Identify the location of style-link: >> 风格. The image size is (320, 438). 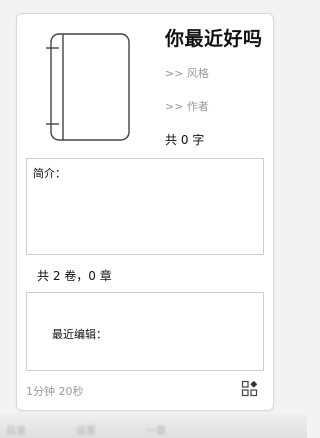
(187, 73).